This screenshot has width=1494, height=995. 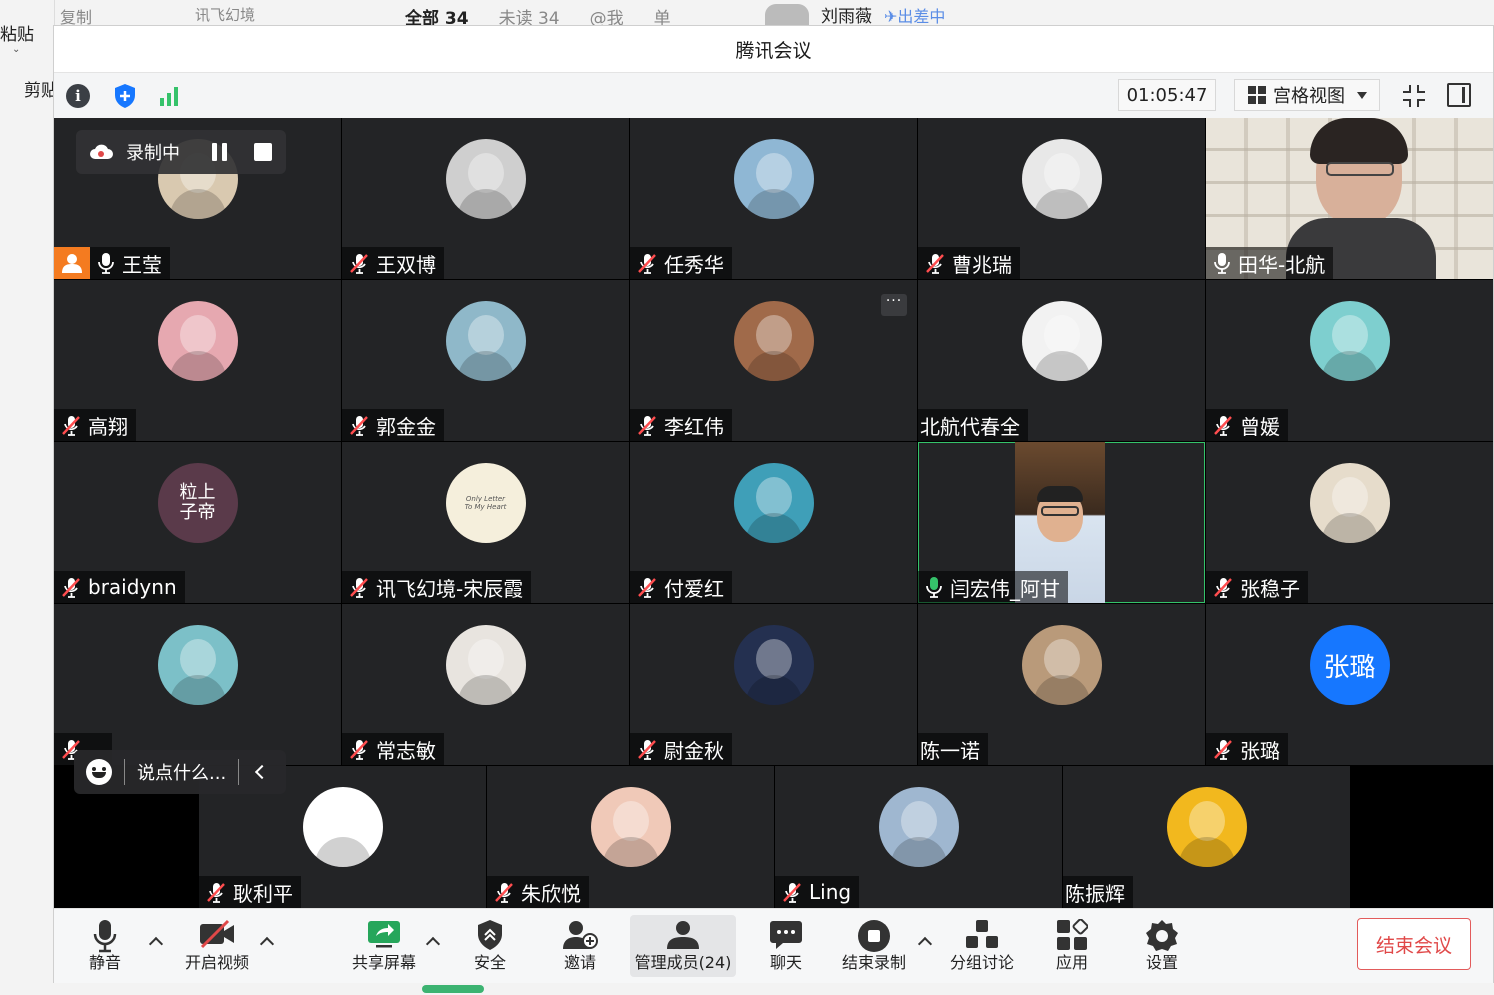 What do you see at coordinates (580, 946) in the screenshot?
I see `invite-button: 邀请` at bounding box center [580, 946].